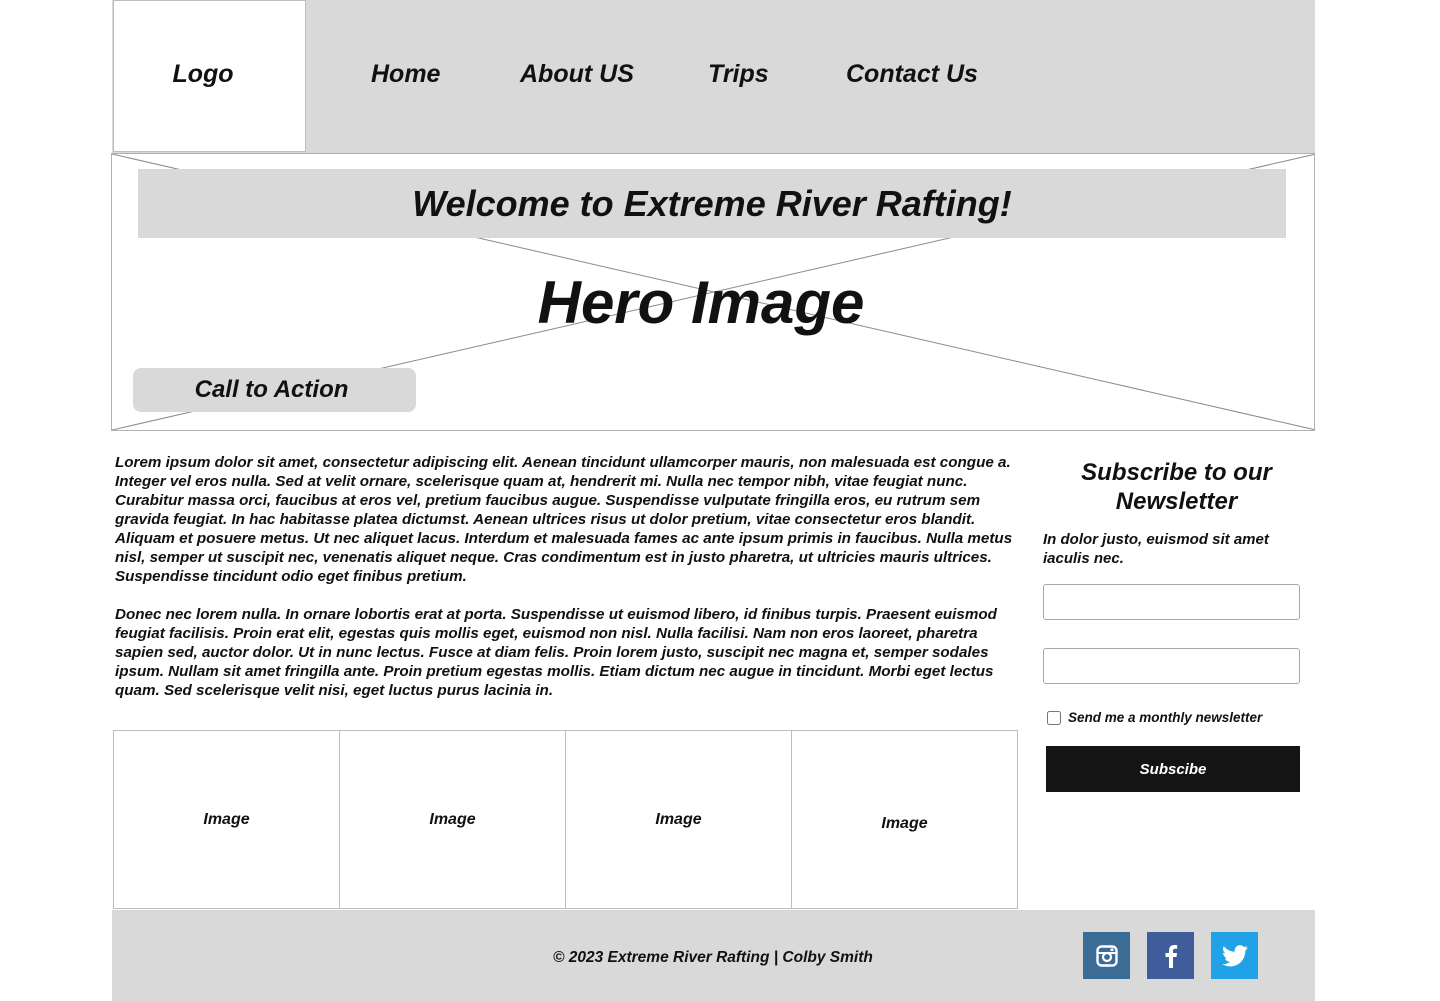  What do you see at coordinates (203, 74) in the screenshot?
I see `logo: Logo` at bounding box center [203, 74].